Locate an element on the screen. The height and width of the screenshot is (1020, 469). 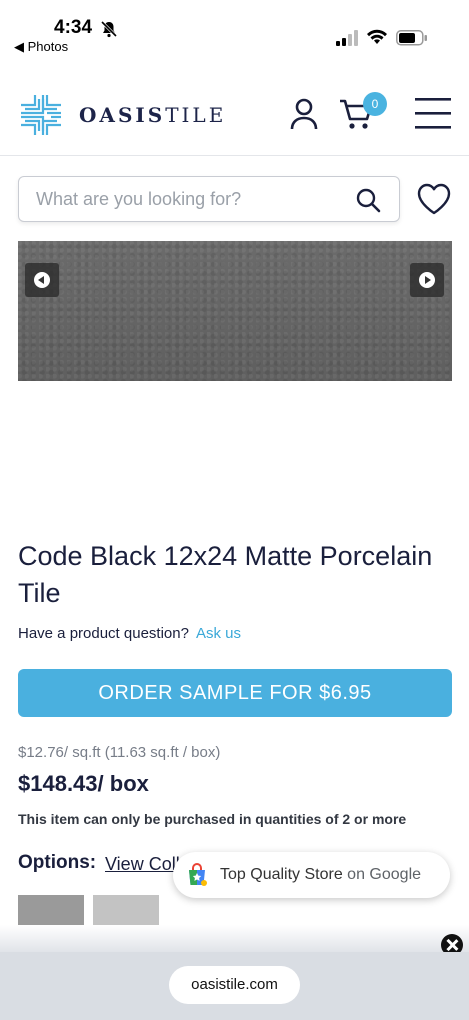
carousel-prev-button is located at coordinates (42, 280).